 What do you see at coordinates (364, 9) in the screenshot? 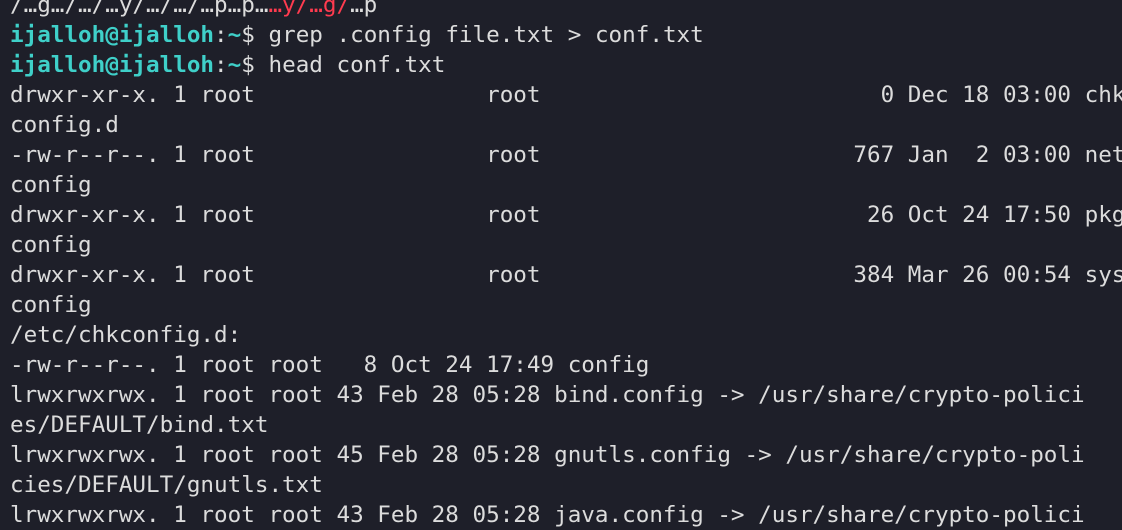
I see `partial-top-suffix: …p` at bounding box center [364, 9].